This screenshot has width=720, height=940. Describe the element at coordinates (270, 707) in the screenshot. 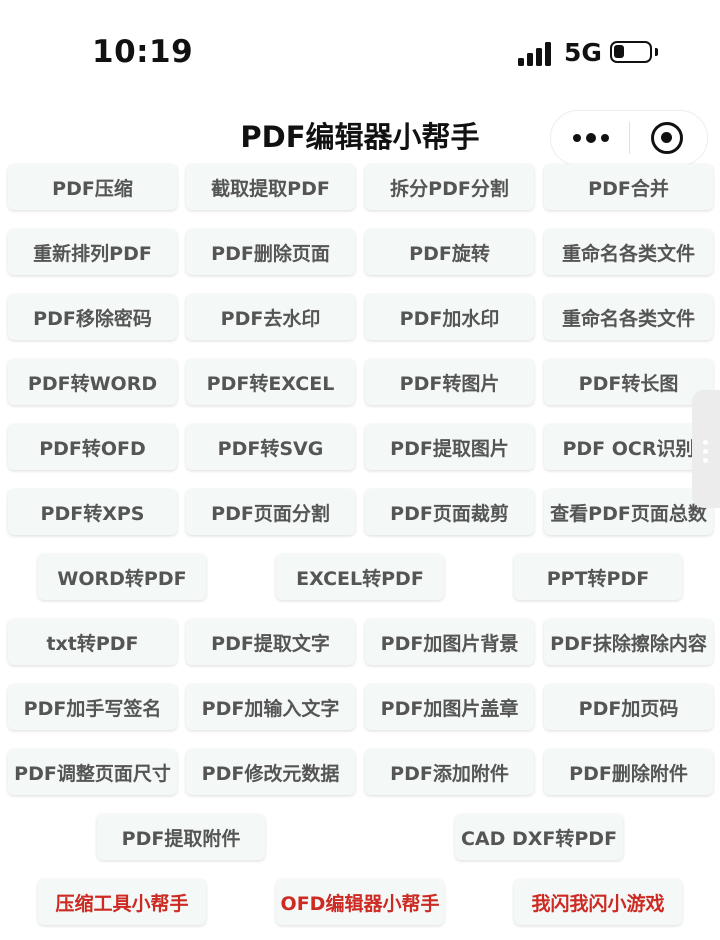

I see `tool-button: PDF加输入文字` at that location.